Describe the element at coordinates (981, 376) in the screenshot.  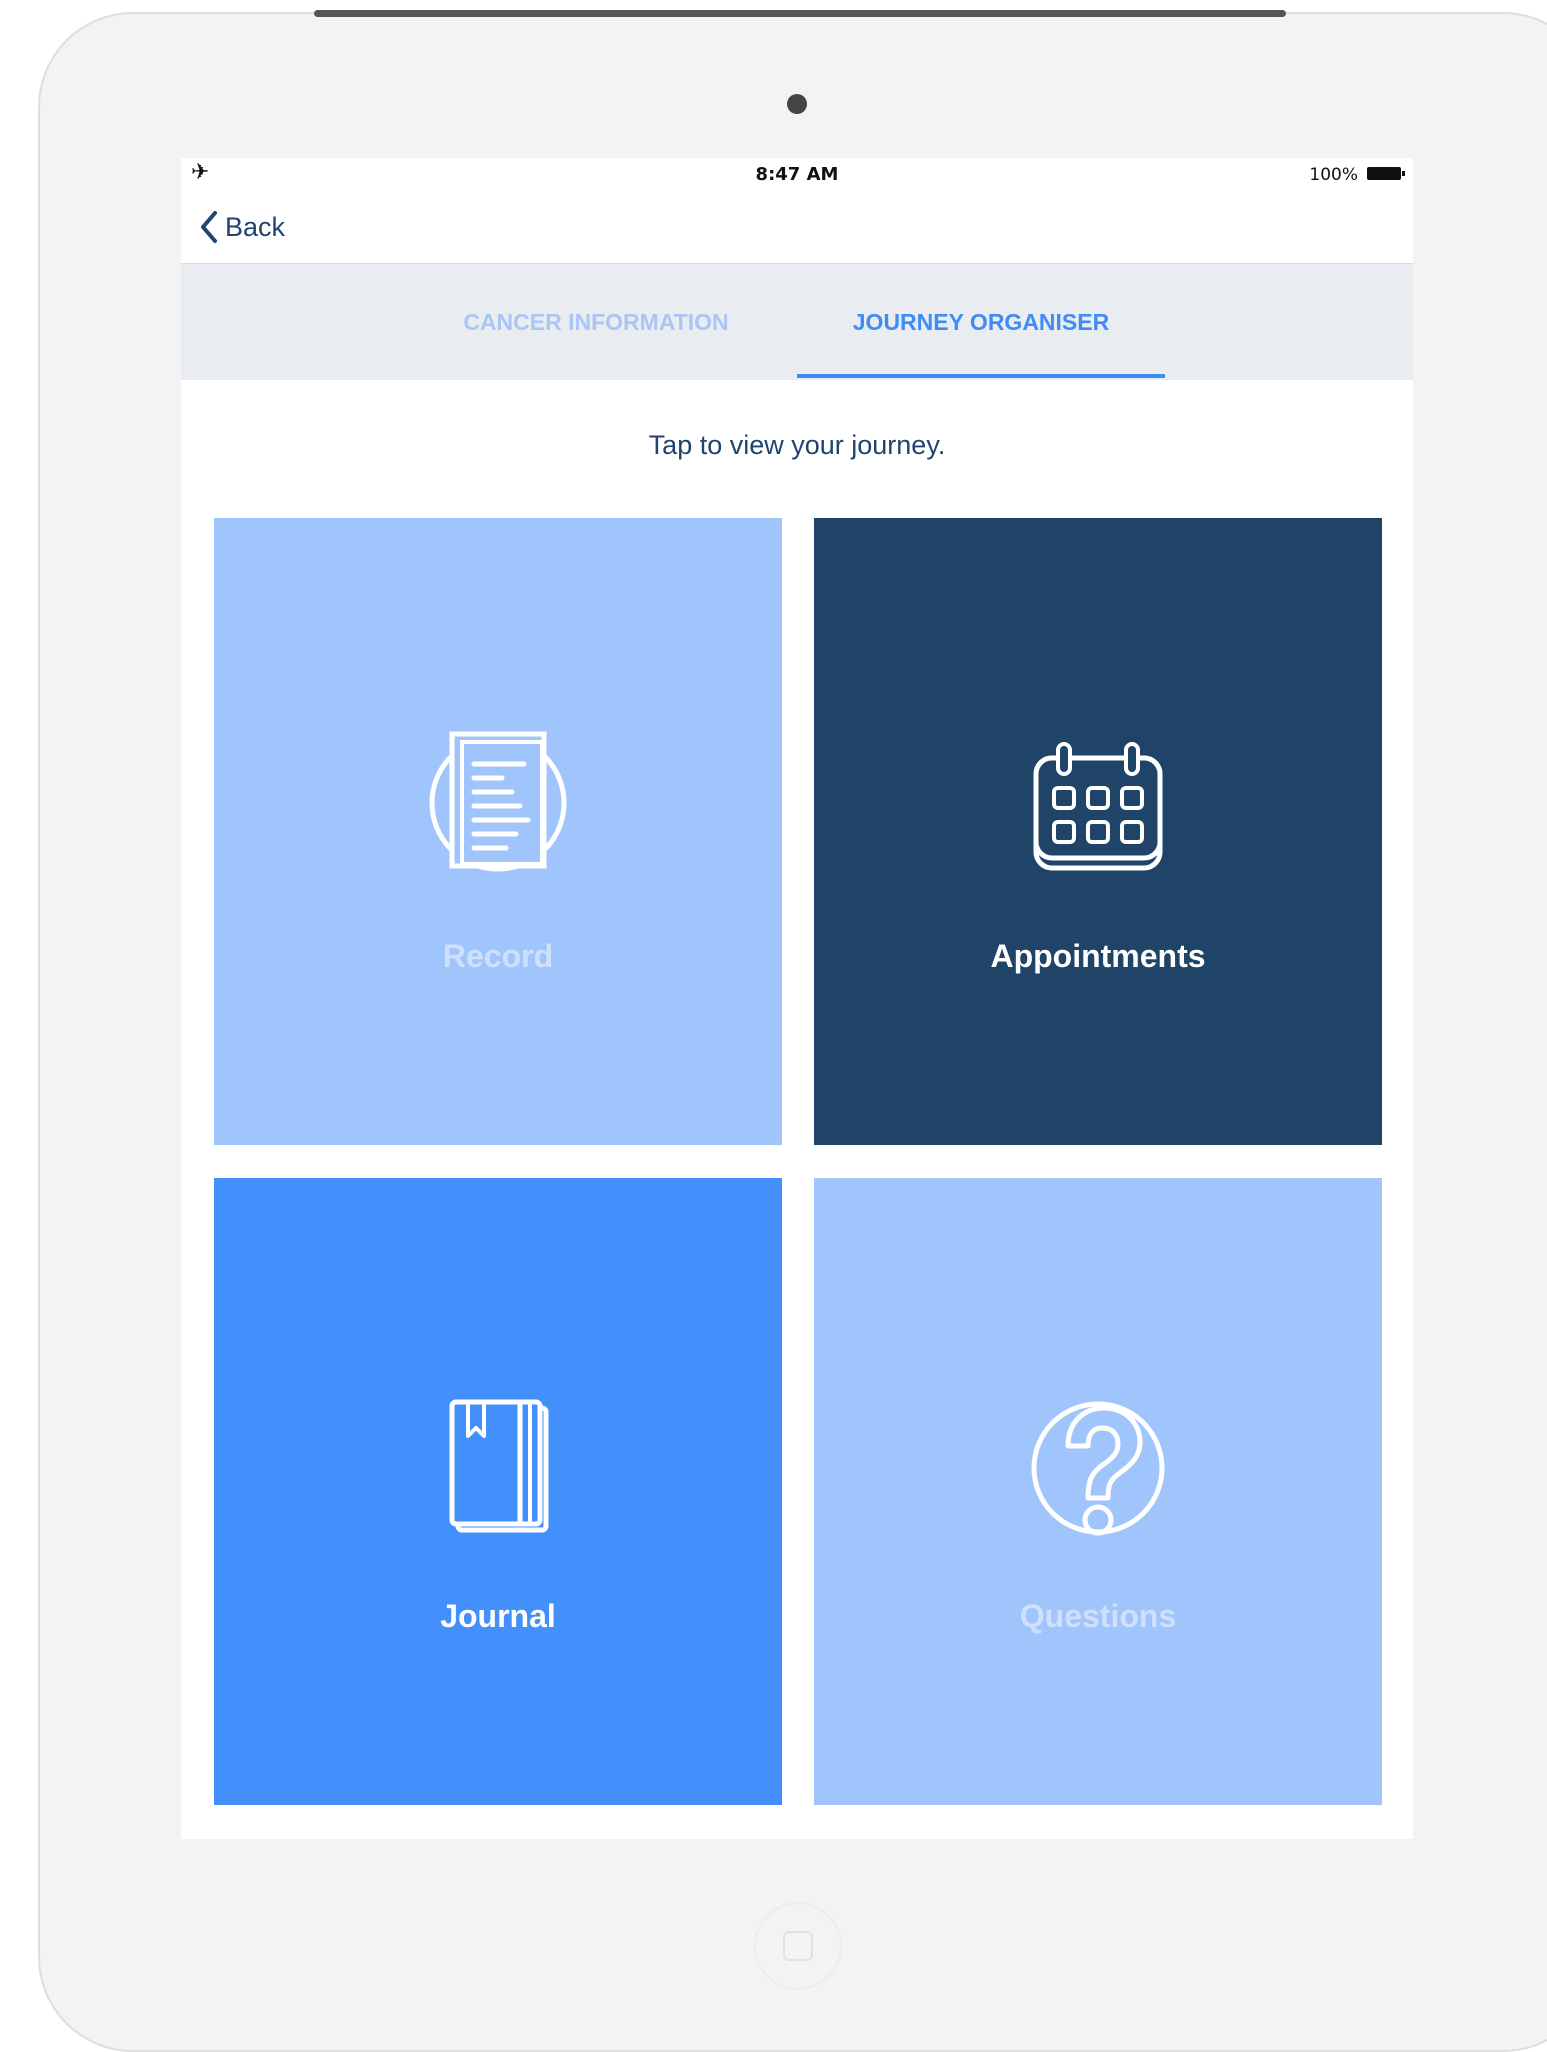
I see `active-tab-indicator` at that location.